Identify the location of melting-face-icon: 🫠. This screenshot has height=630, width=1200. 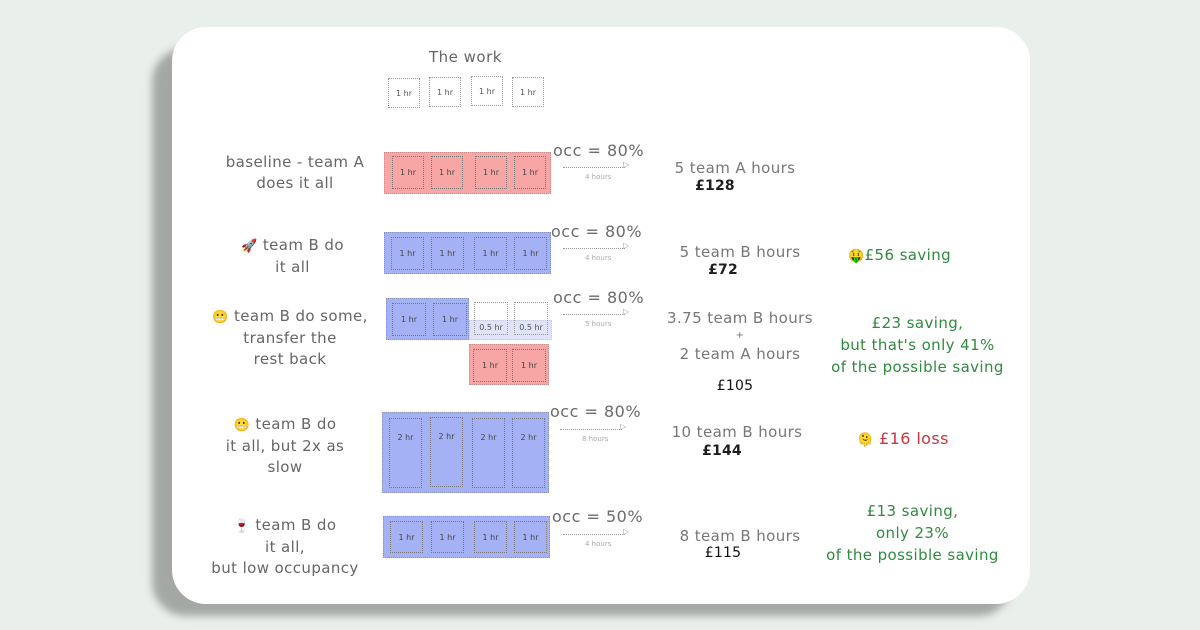
(865, 440).